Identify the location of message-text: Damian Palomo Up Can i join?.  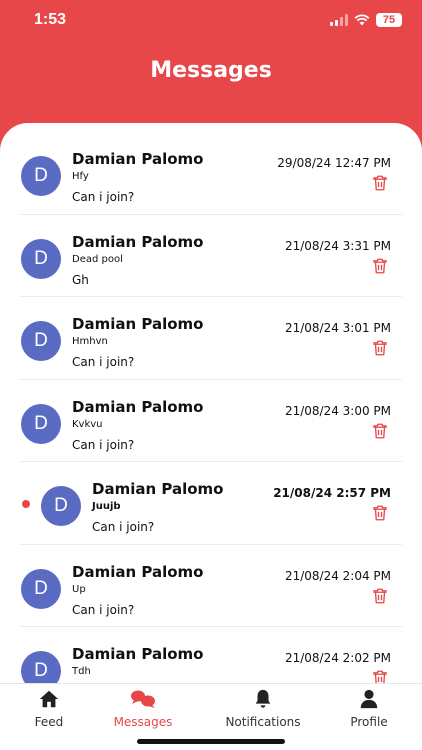
(137, 590).